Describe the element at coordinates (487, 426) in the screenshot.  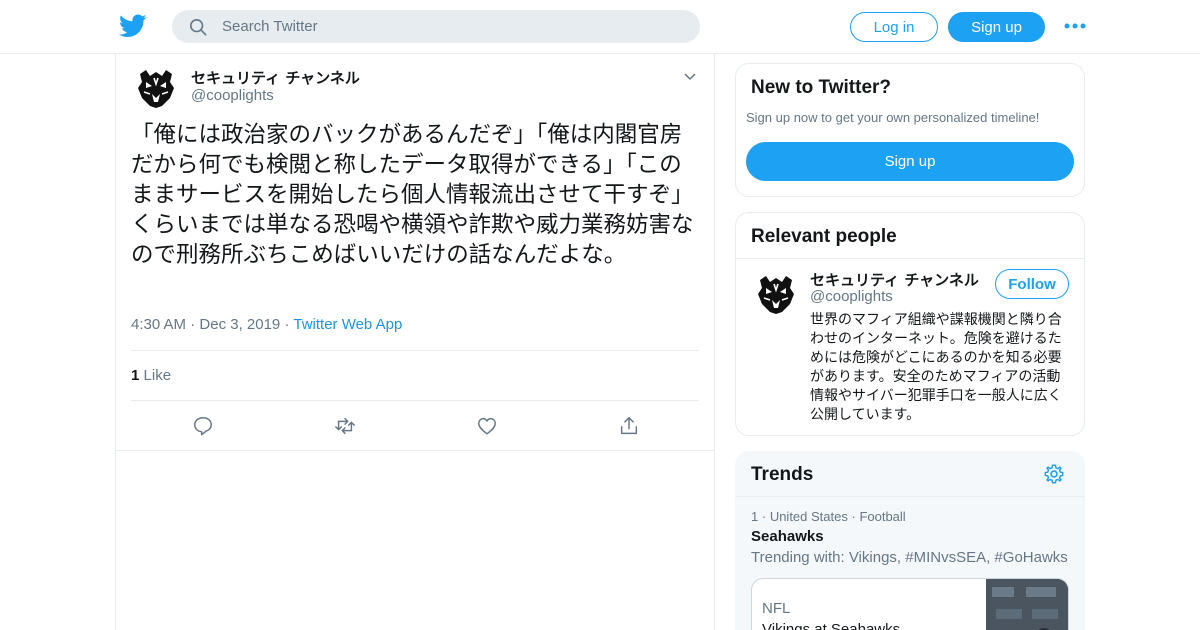
I see `like-icon` at that location.